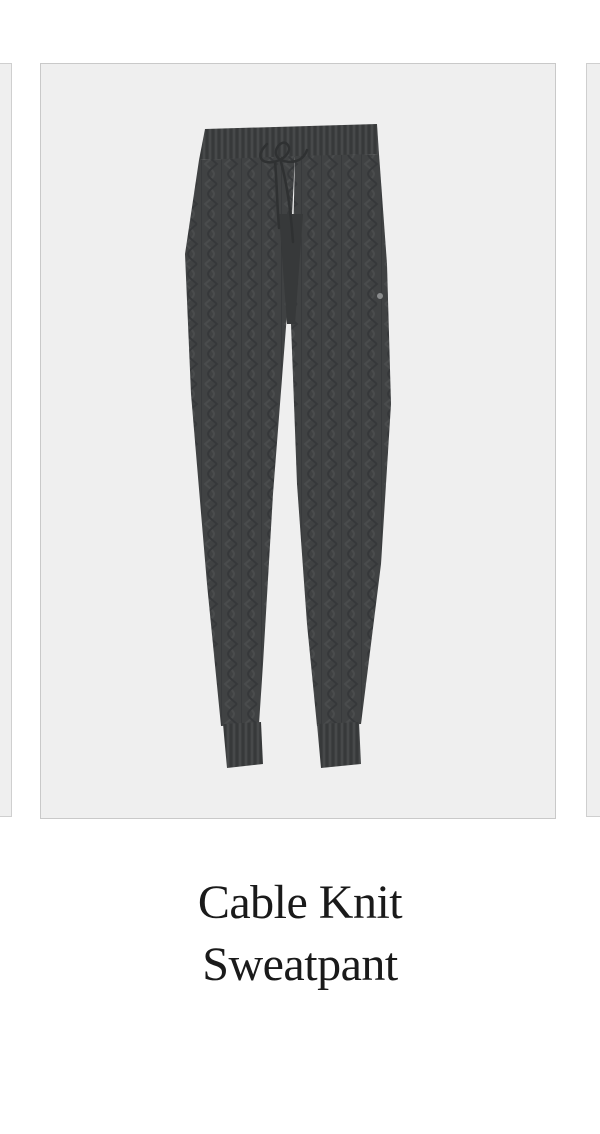 Image resolution: width=600 pixels, height=1134 pixels. What do you see at coordinates (339, 745) in the screenshot?
I see `right-cuff` at bounding box center [339, 745].